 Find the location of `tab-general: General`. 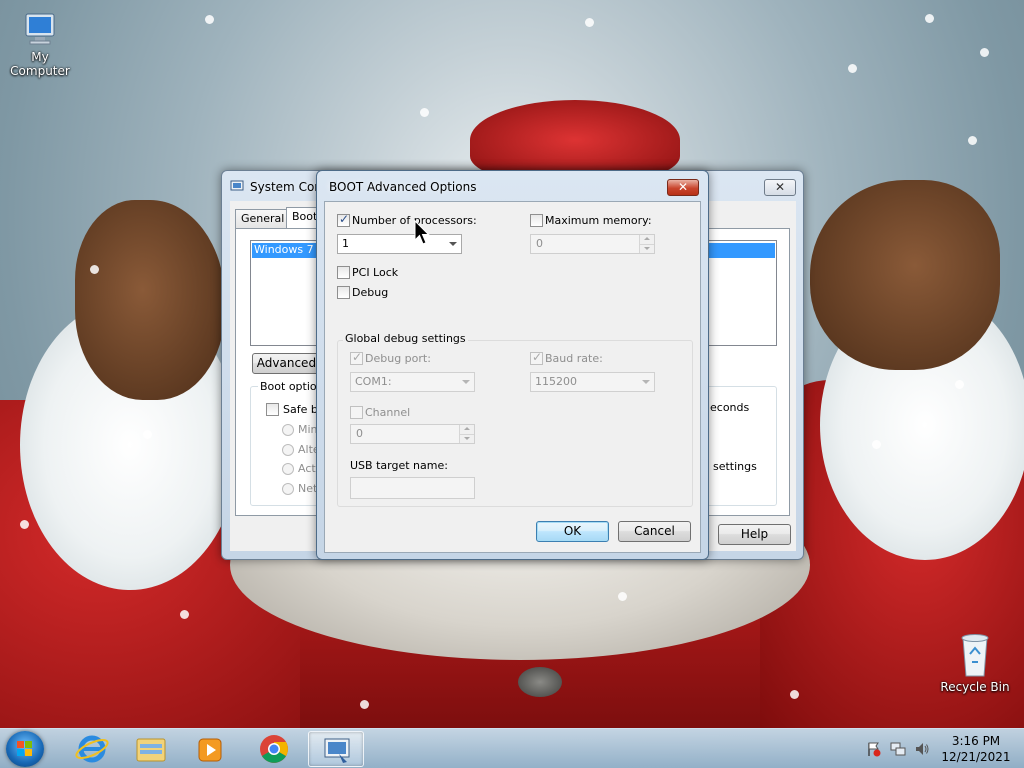

tab-general: General is located at coordinates (263, 219).